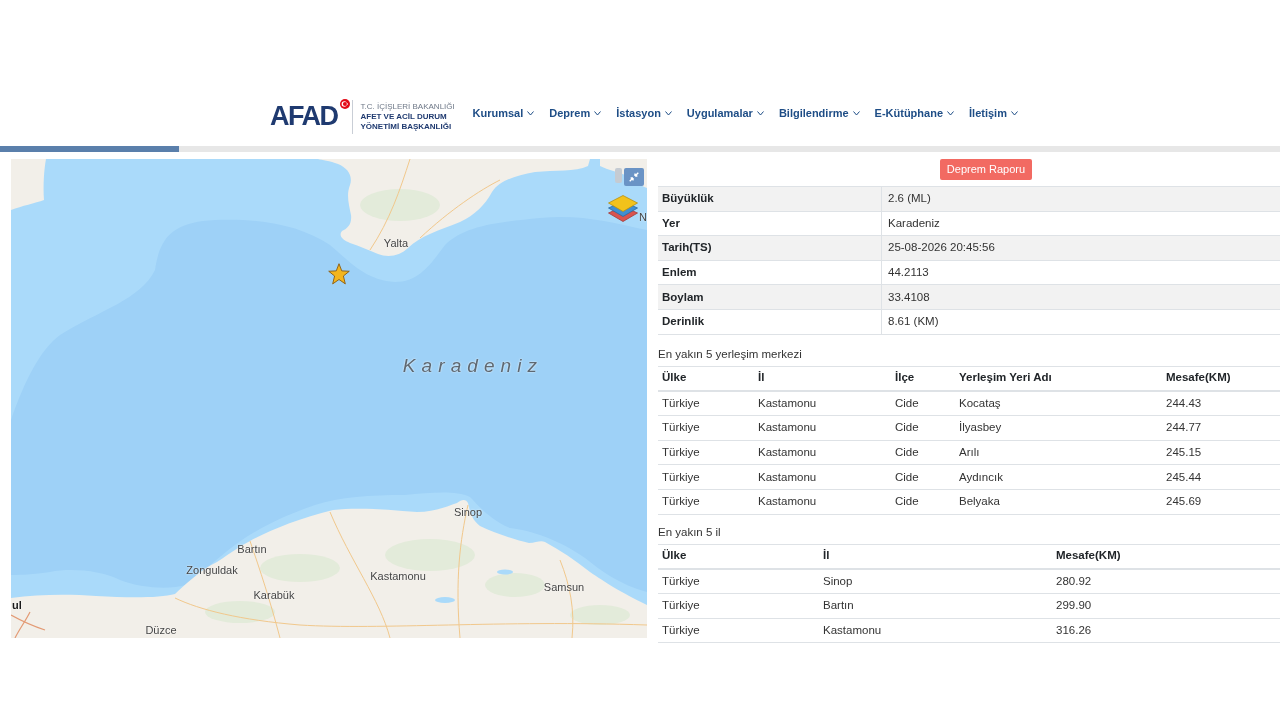  Describe the element at coordinates (161, 630) in the screenshot. I see `city-label: Düzce` at that location.